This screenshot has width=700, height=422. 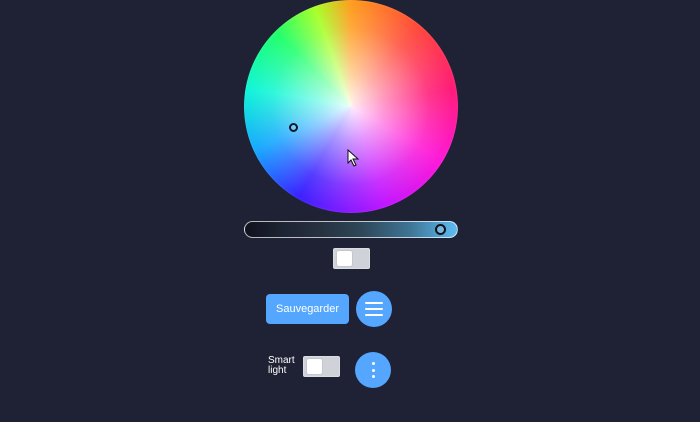 What do you see at coordinates (277, 370) in the screenshot?
I see `smart-light-label-line2: light` at bounding box center [277, 370].